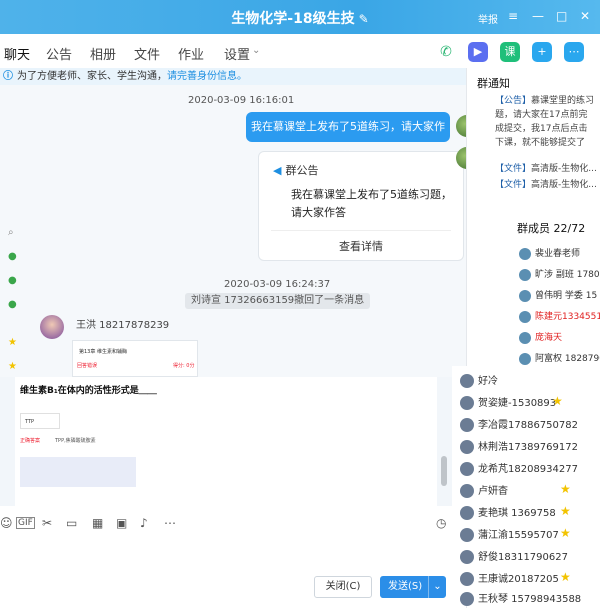 Image resolution: width=600 pixels, height=608 pixels. Describe the element at coordinates (8, 76) in the screenshot. I see `info-icon: ⓘ` at that location.